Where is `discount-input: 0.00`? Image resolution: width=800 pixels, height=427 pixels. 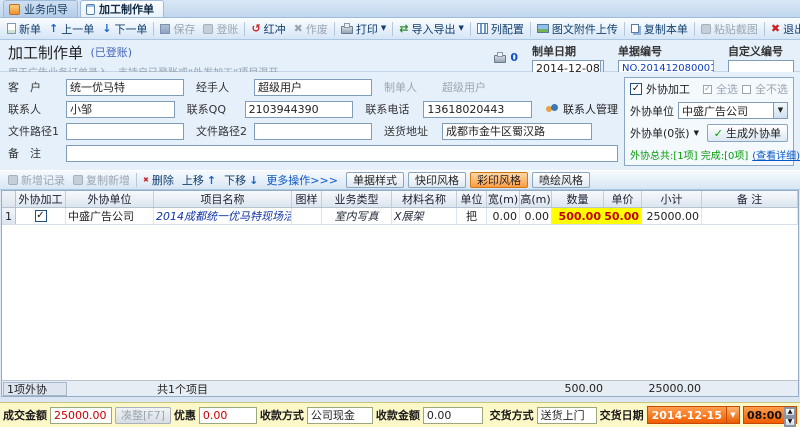 discount-input: 0.00 is located at coordinates (227, 415).